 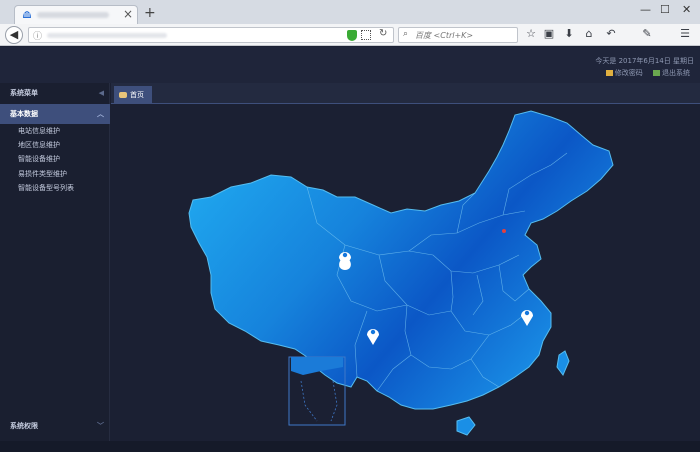 What do you see at coordinates (55, 114) in the screenshot?
I see `sidebar-group-basic-data: 基本数据 ︿` at bounding box center [55, 114].